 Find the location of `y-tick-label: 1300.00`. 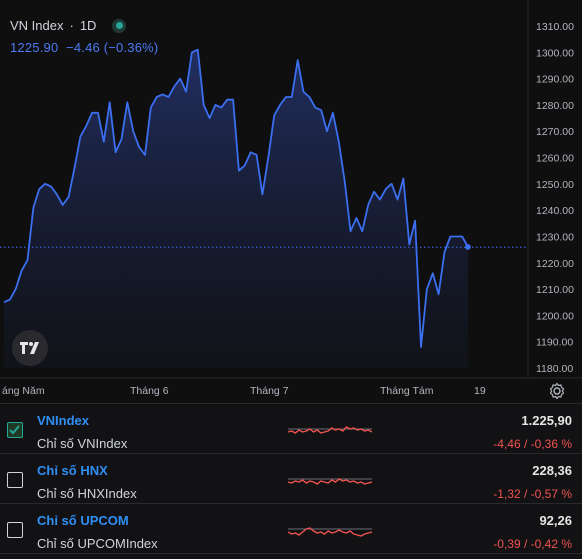

y-tick-label: 1300.00 is located at coordinates (555, 53).